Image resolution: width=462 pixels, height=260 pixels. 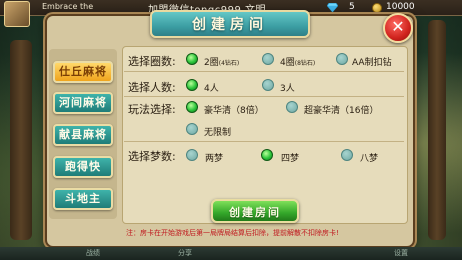 What do you see at coordinates (152, 156) in the screenshot?
I see `dreams-label: 选择梦数:` at bounding box center [152, 156].